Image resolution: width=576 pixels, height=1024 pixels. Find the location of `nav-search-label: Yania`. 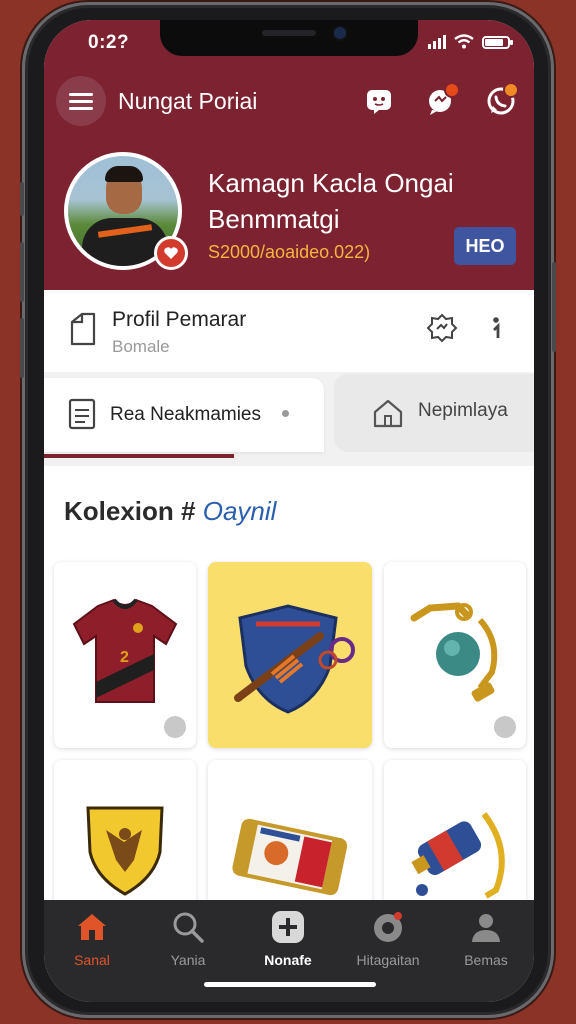

nav-search-label: Yania is located at coordinates (188, 960).